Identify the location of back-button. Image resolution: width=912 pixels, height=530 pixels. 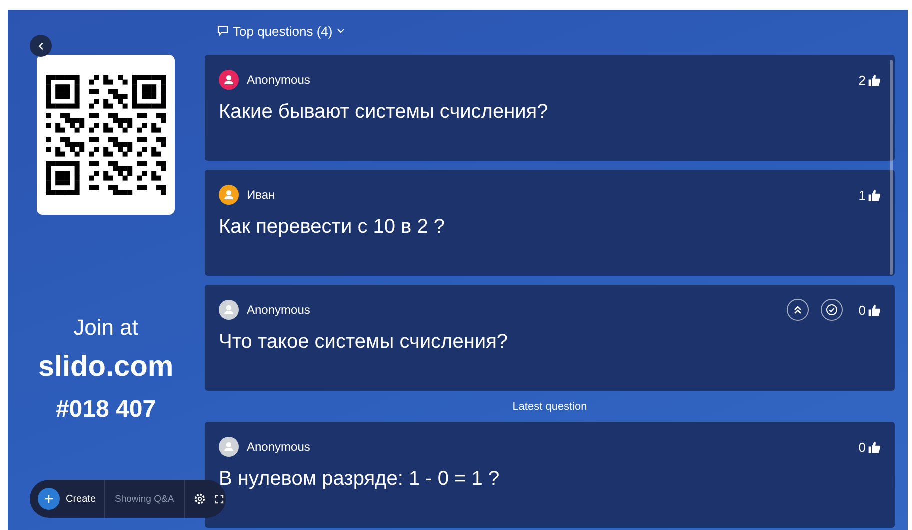
(41, 46).